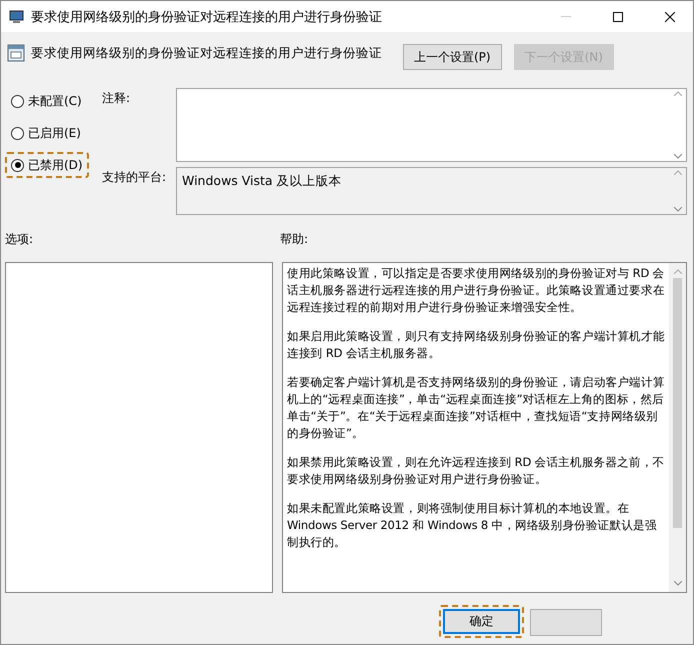 This screenshot has height=645, width=694. I want to click on cancel-button, so click(566, 622).